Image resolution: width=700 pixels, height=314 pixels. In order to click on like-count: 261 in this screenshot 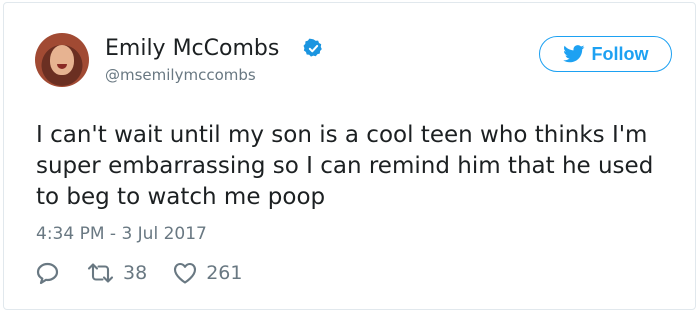, I will do `click(224, 273)`.